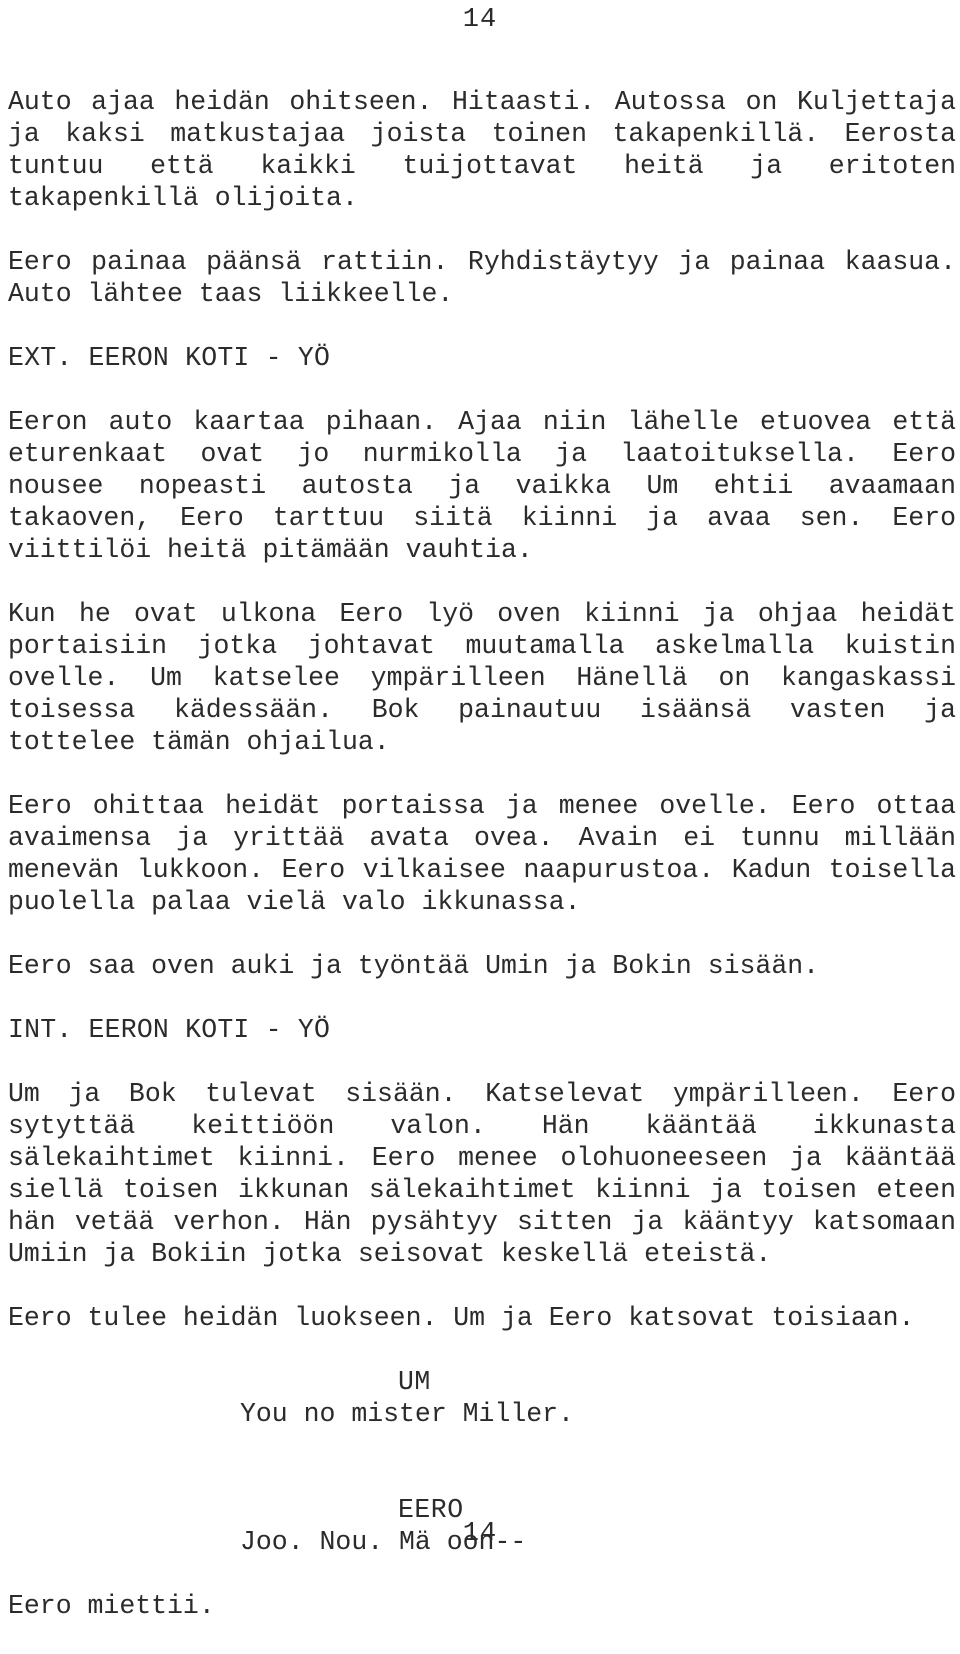 The height and width of the screenshot is (1654, 960). I want to click on scene-heading: EXT. EERON KOTI - YÖ, so click(169, 358).